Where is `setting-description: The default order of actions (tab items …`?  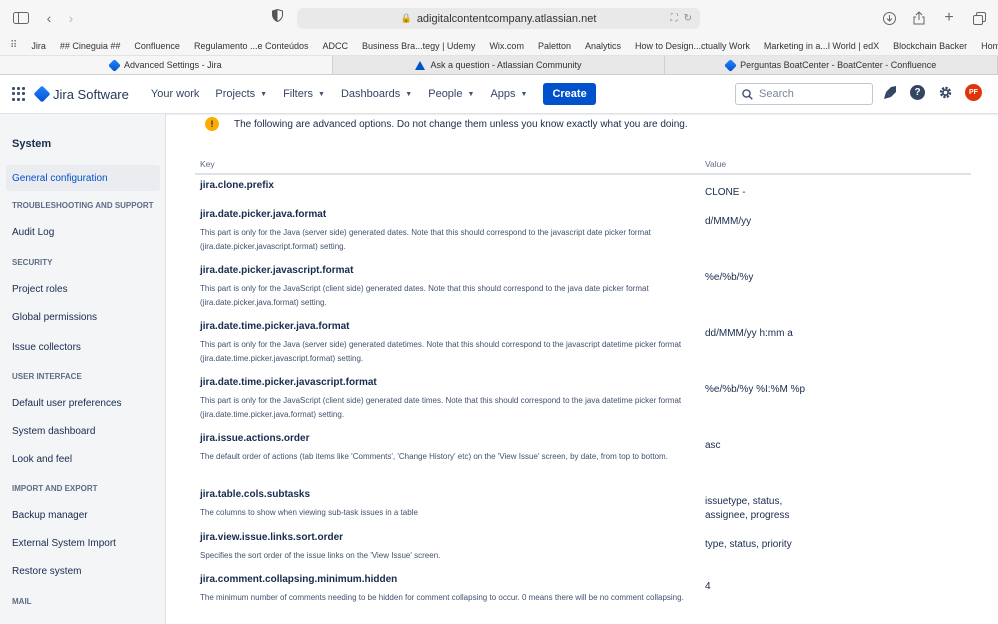 setting-description: The default order of actions (tab items … is located at coordinates (434, 456).